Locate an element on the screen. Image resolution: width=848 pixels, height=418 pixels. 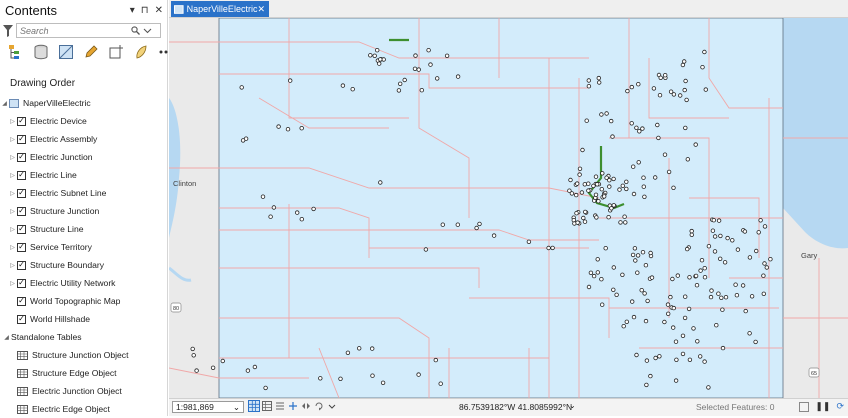
layer-item: ▷ ✓ Electric Subnet Line is located at coordinates (84, 193).